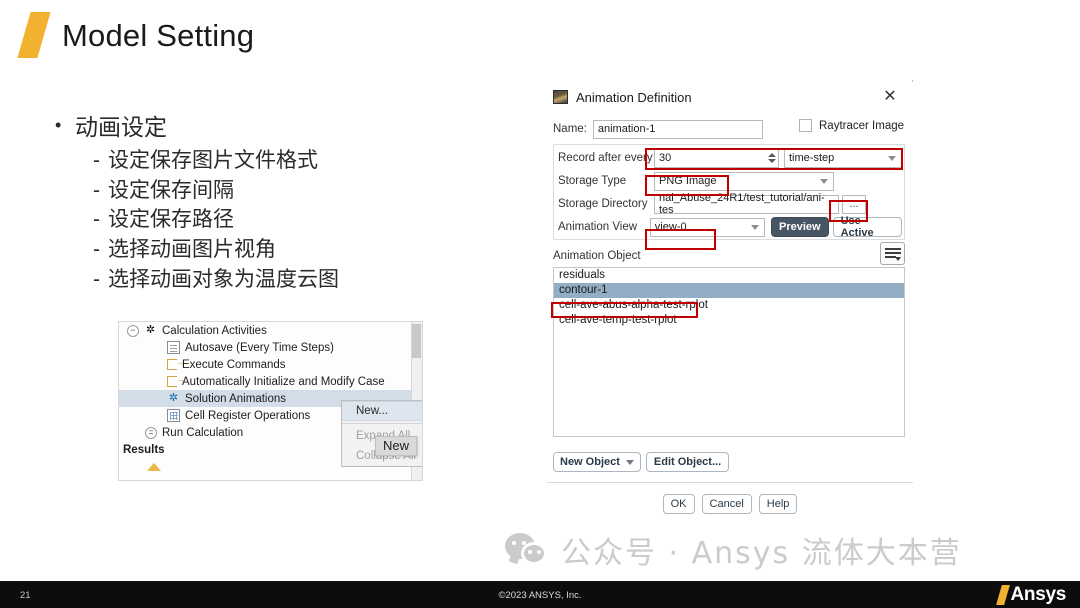 The height and width of the screenshot is (608, 1080). Describe the element at coordinates (867, 227) in the screenshot. I see `use-active-button: Use Active` at that location.